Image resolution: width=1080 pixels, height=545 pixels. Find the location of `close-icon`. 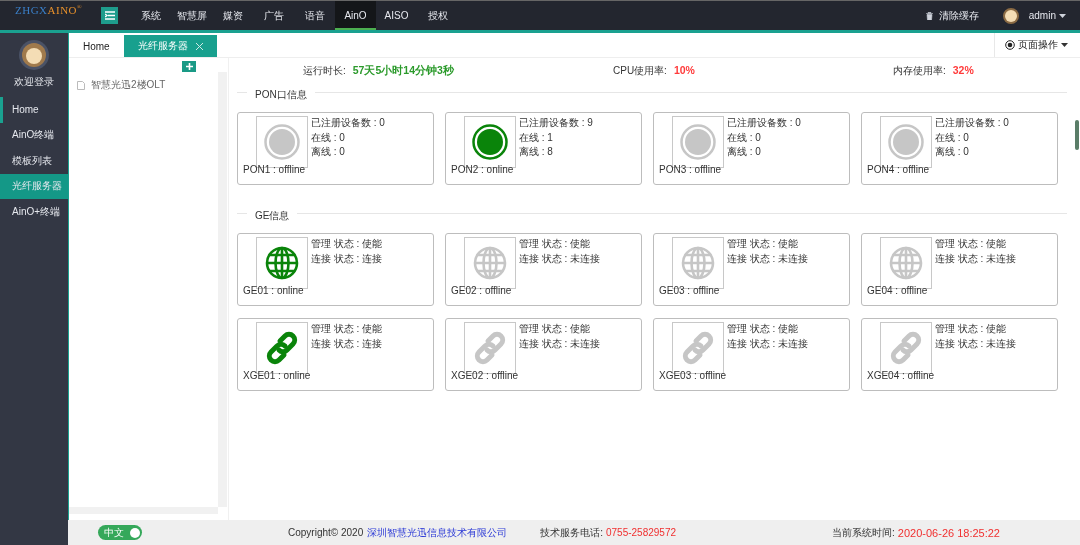

close-icon is located at coordinates (199, 46).